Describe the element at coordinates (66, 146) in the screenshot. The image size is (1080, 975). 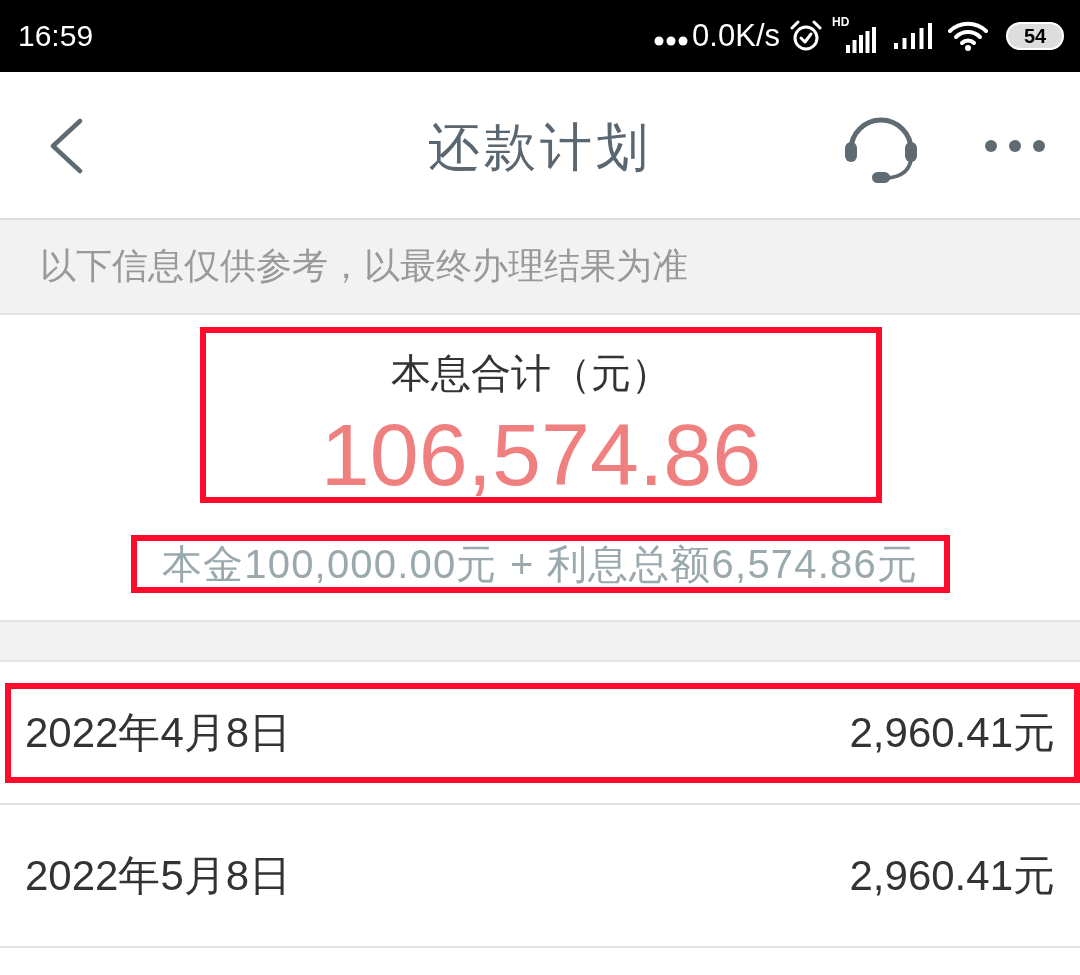
I see `back-icon` at that location.